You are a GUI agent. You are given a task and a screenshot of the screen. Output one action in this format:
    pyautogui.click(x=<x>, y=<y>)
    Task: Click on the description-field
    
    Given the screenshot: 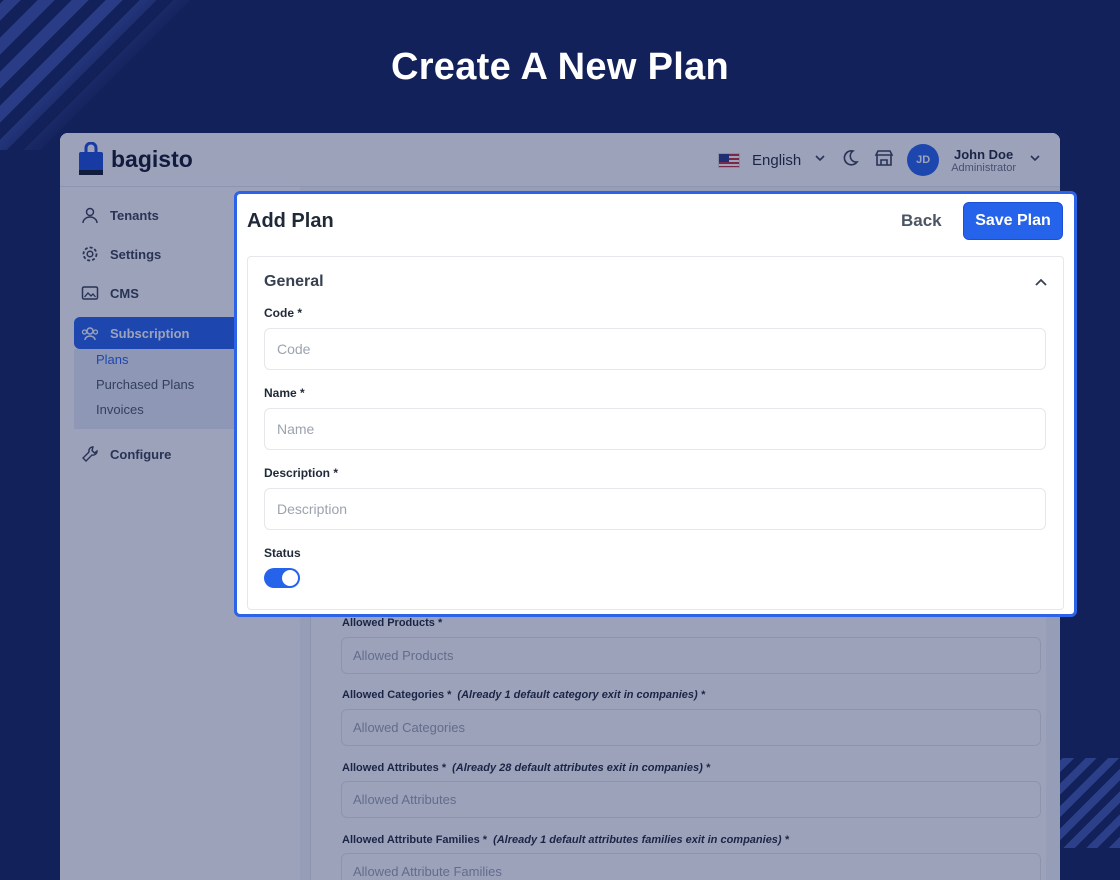 What is the action you would take?
    pyautogui.click(x=655, y=509)
    